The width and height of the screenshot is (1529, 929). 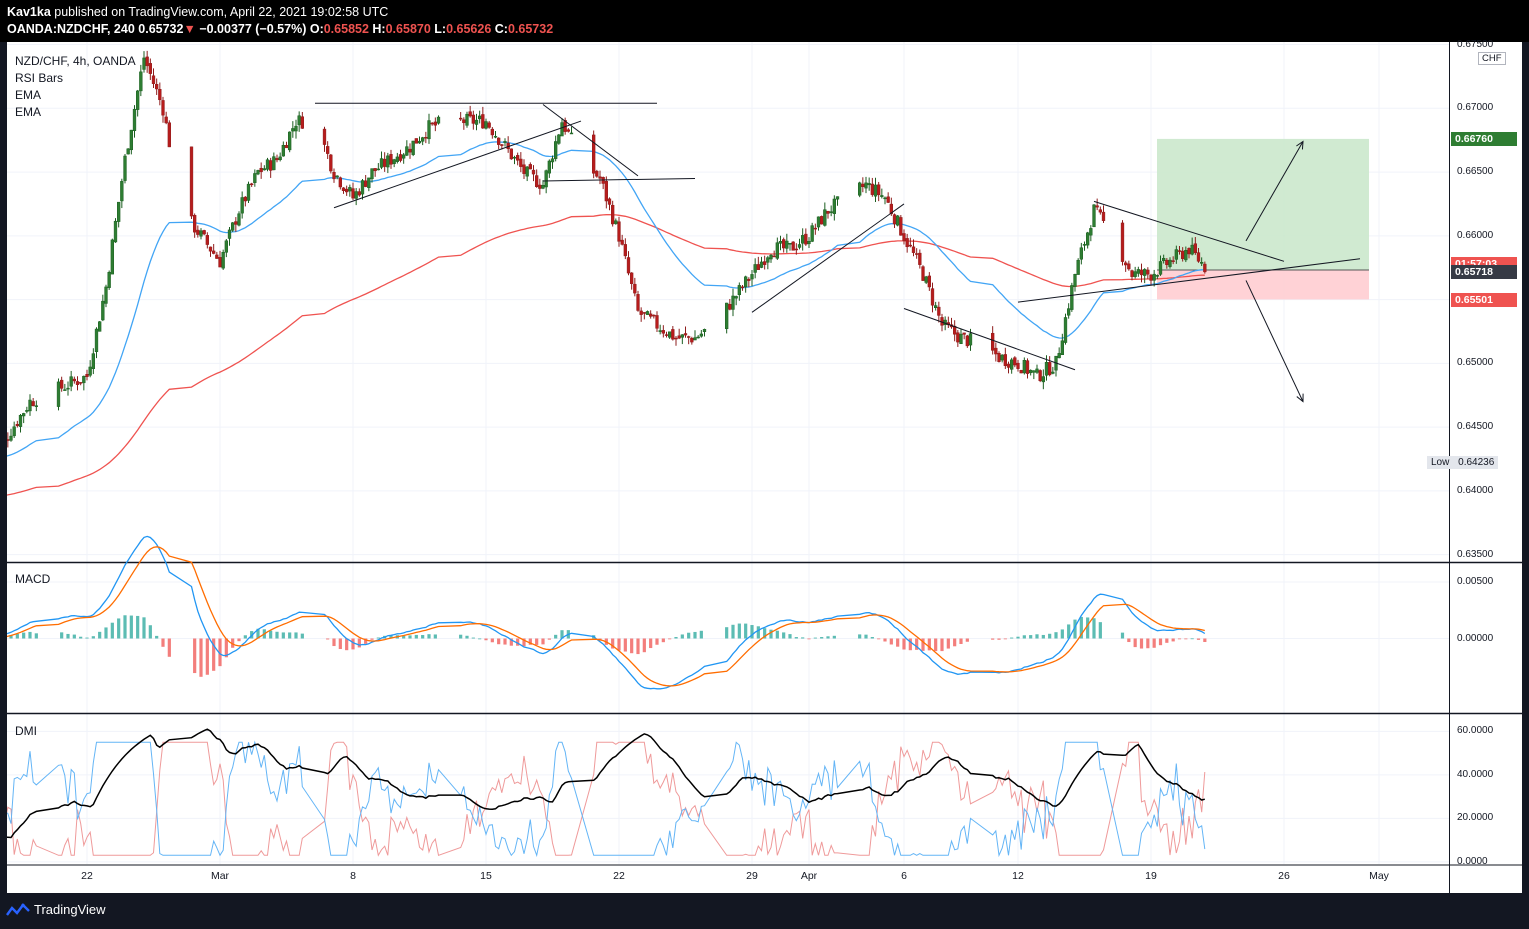 I want to click on legend-rsi-bars: RSI Bars, so click(x=75, y=78).